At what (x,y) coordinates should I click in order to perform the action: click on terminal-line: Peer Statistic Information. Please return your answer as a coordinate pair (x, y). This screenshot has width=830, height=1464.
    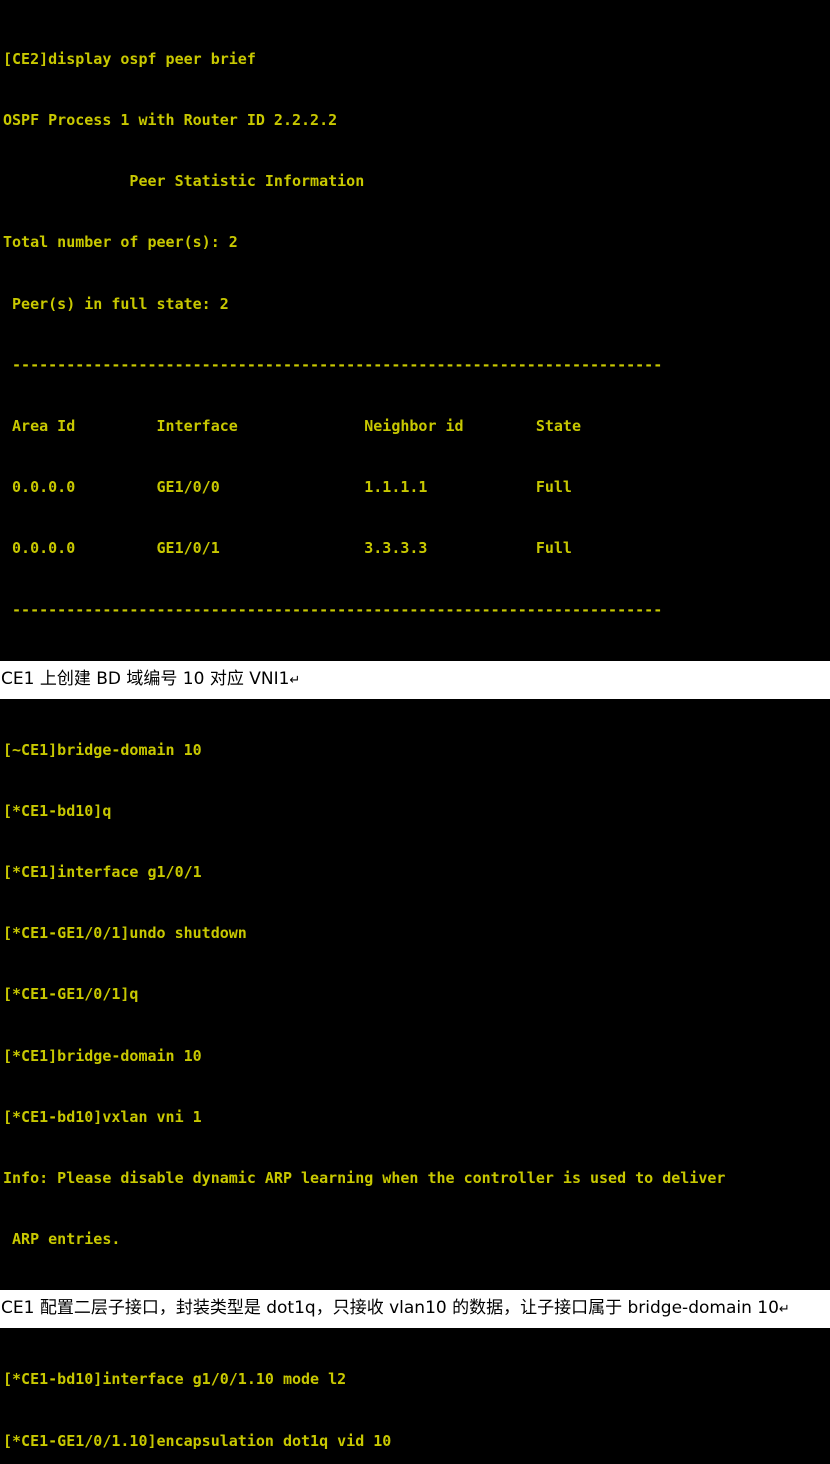
    Looking at the image, I should click on (184, 181).